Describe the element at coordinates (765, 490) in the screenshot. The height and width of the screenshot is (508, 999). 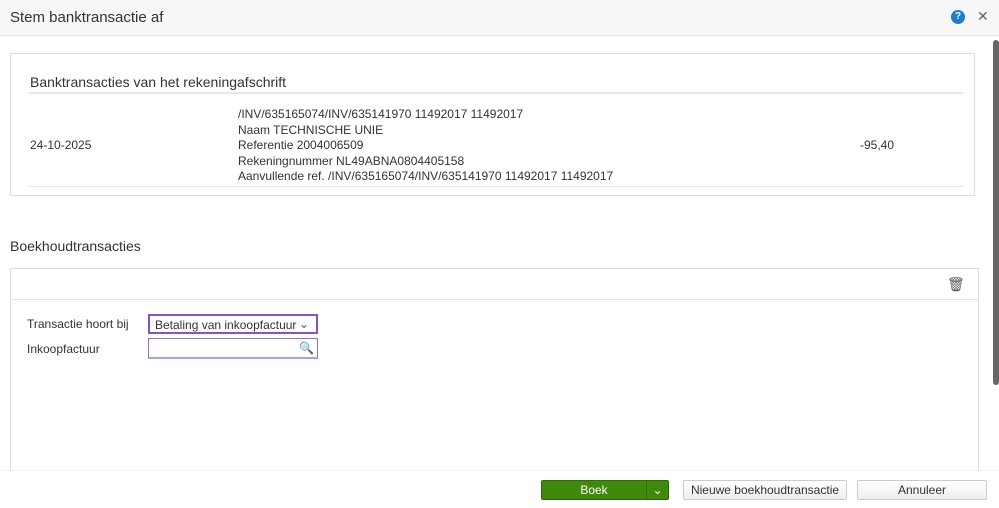
I see `new-transaction-button: Nieuwe boekhoudtransactie` at that location.